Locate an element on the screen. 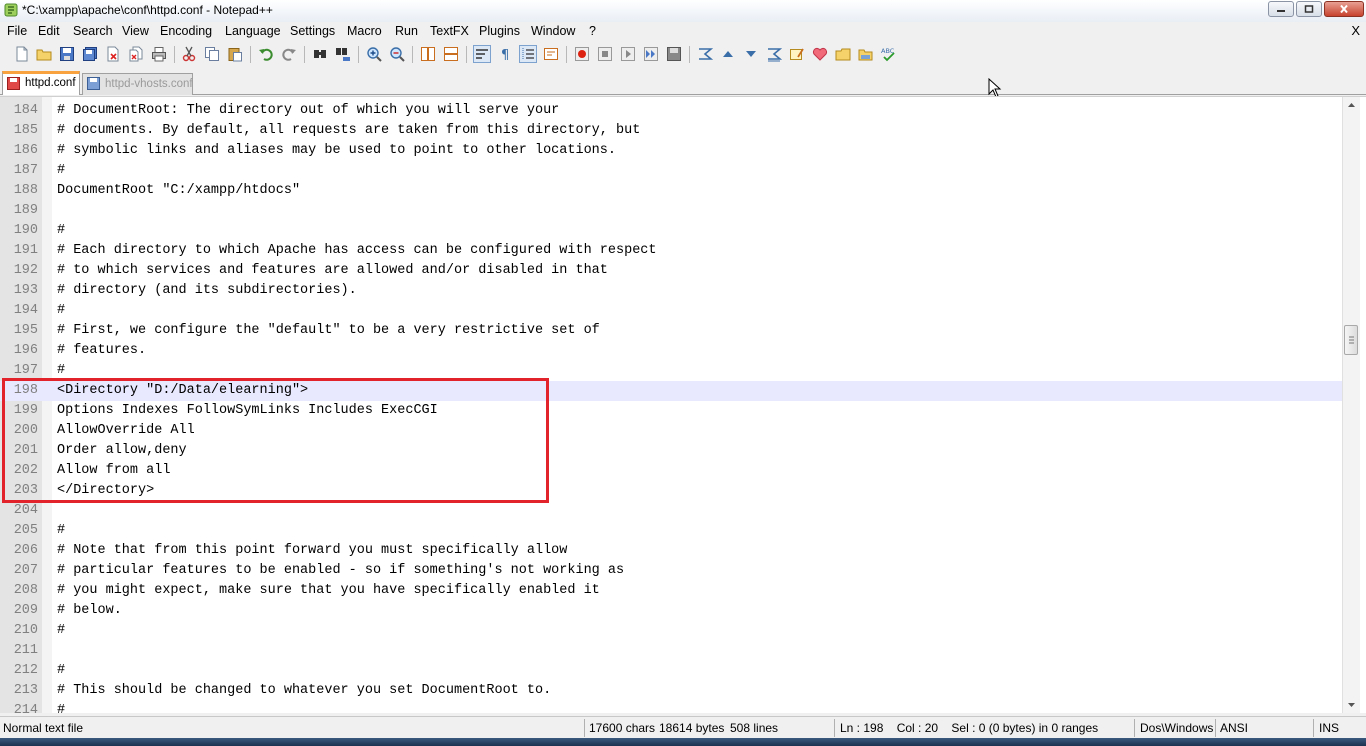  paste-icon is located at coordinates (235, 54).